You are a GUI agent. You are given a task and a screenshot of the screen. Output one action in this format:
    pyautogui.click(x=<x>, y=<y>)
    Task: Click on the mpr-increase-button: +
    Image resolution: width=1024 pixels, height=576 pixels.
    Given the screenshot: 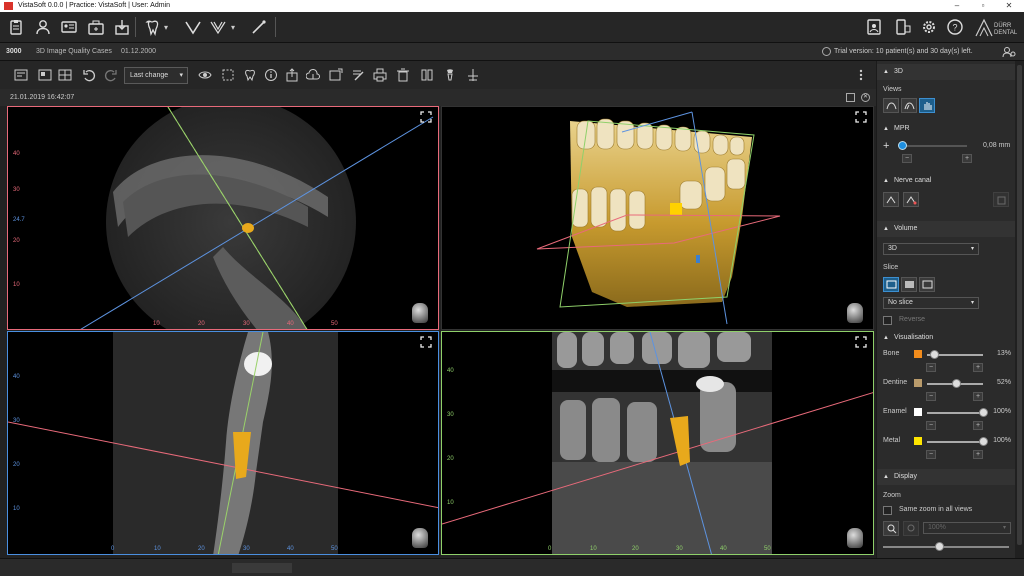 What is the action you would take?
    pyautogui.click(x=967, y=158)
    